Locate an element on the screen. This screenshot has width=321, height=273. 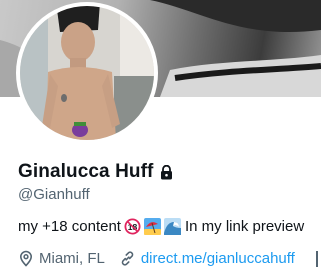
beach-umbrella-icon is located at coordinates (152, 226).